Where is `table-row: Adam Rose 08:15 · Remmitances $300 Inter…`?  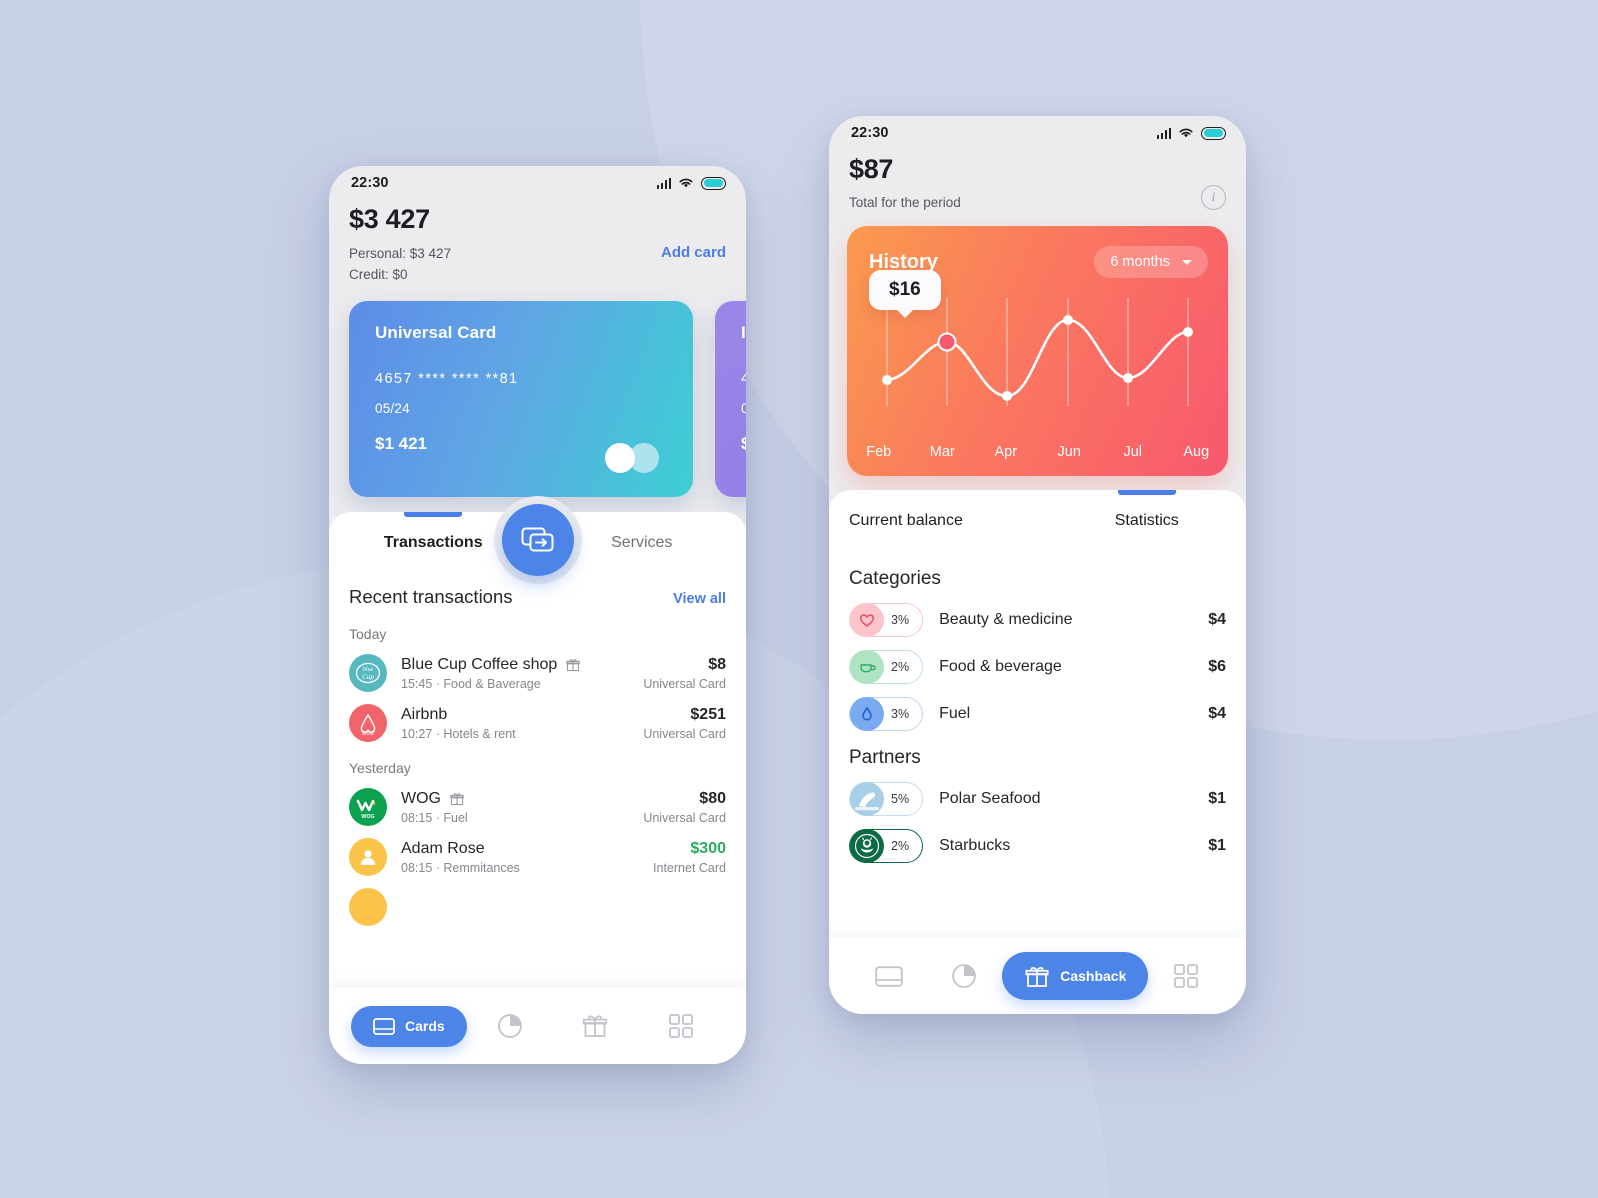 table-row: Adam Rose 08:15 · Remmitances $300 Inter… is located at coordinates (537, 851).